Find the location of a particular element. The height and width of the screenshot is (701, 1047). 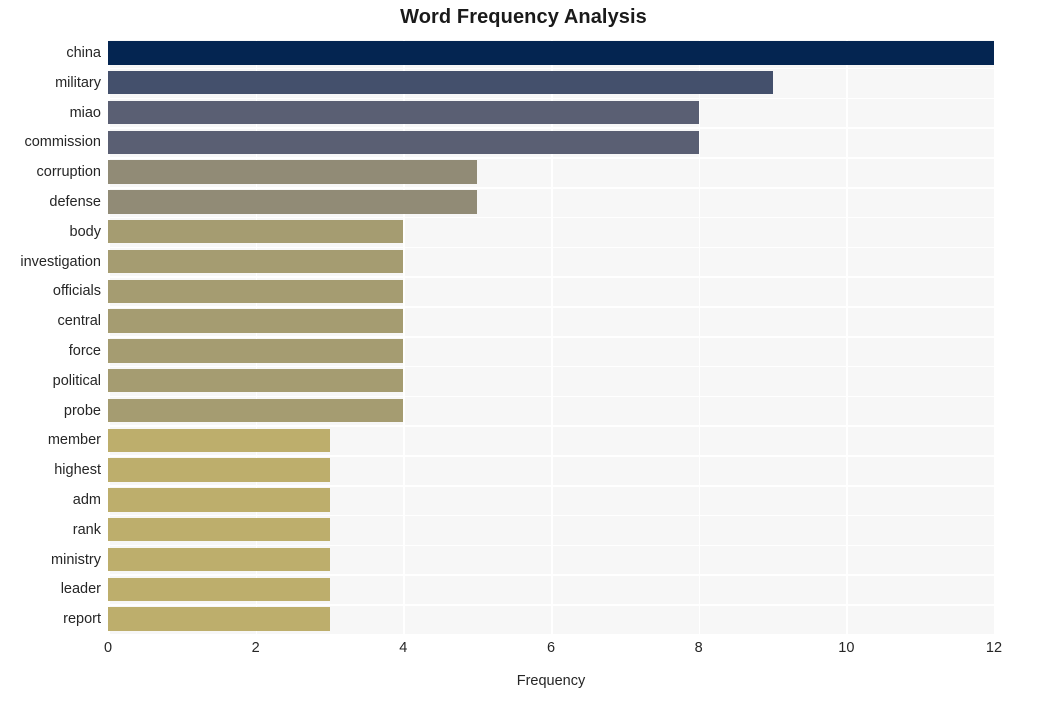

bar-military is located at coordinates (440, 83).